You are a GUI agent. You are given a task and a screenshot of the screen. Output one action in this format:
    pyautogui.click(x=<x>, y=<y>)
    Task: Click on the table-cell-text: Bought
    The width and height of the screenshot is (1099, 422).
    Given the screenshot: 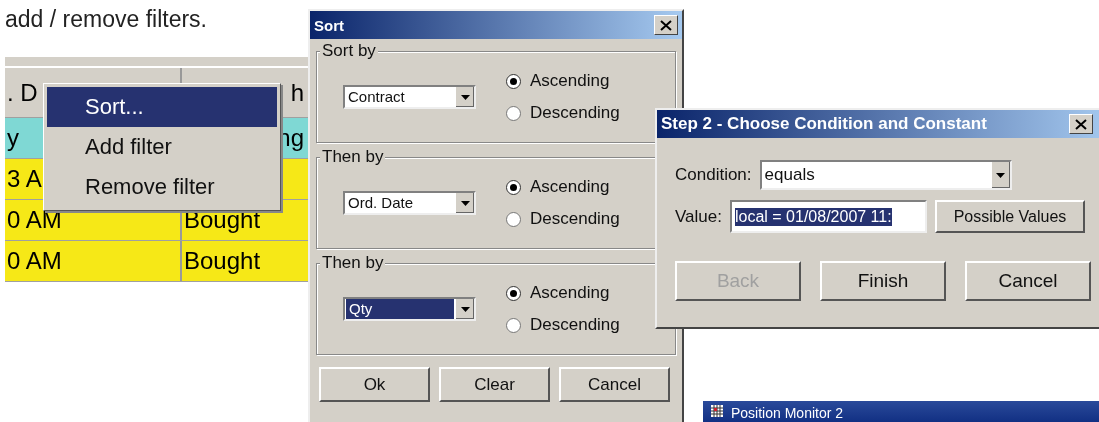 What is the action you would take?
    pyautogui.click(x=222, y=261)
    